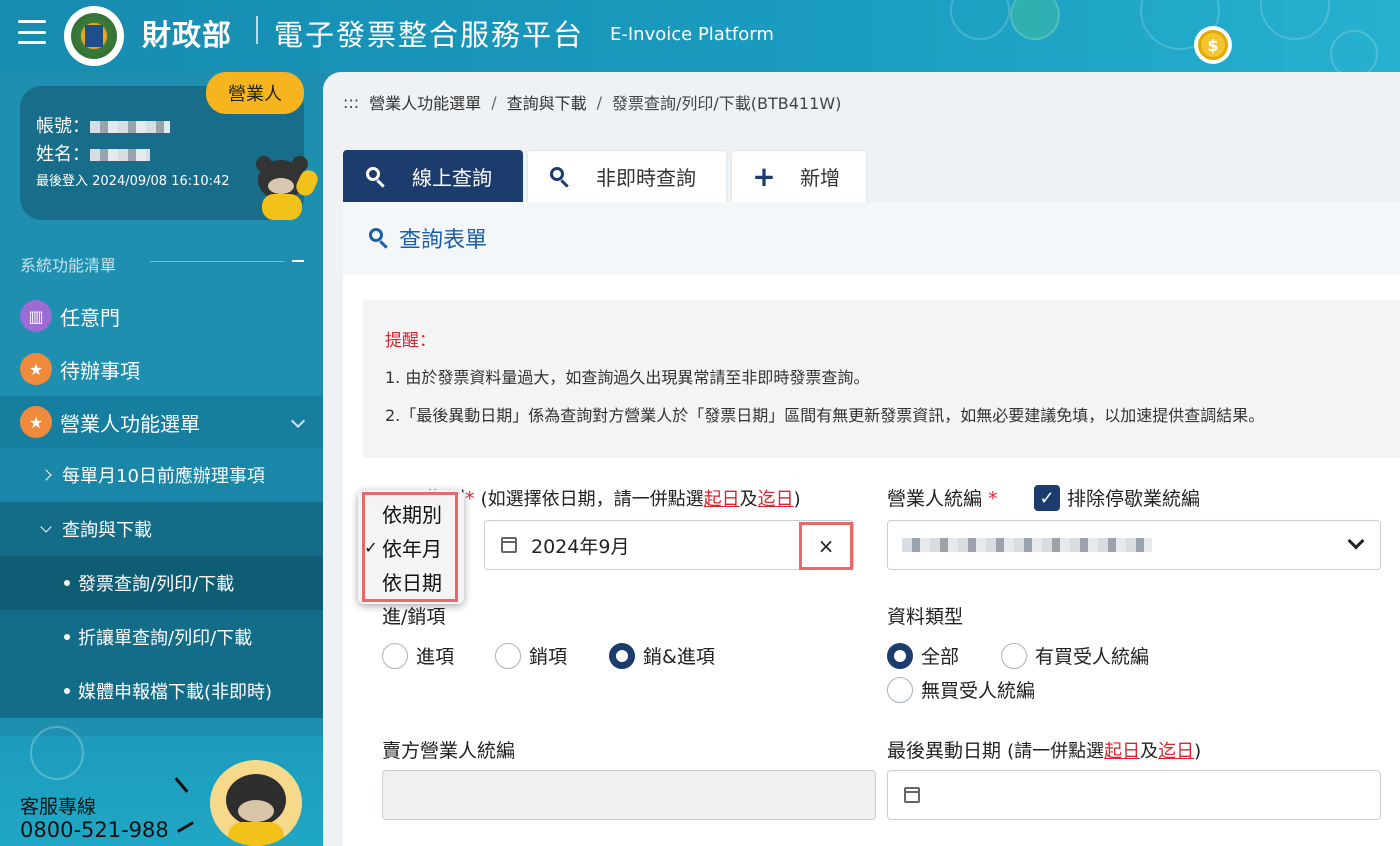 This screenshot has height=846, width=1400. What do you see at coordinates (722, 499) in the screenshot?
I see `start-date-link: 起日` at bounding box center [722, 499].